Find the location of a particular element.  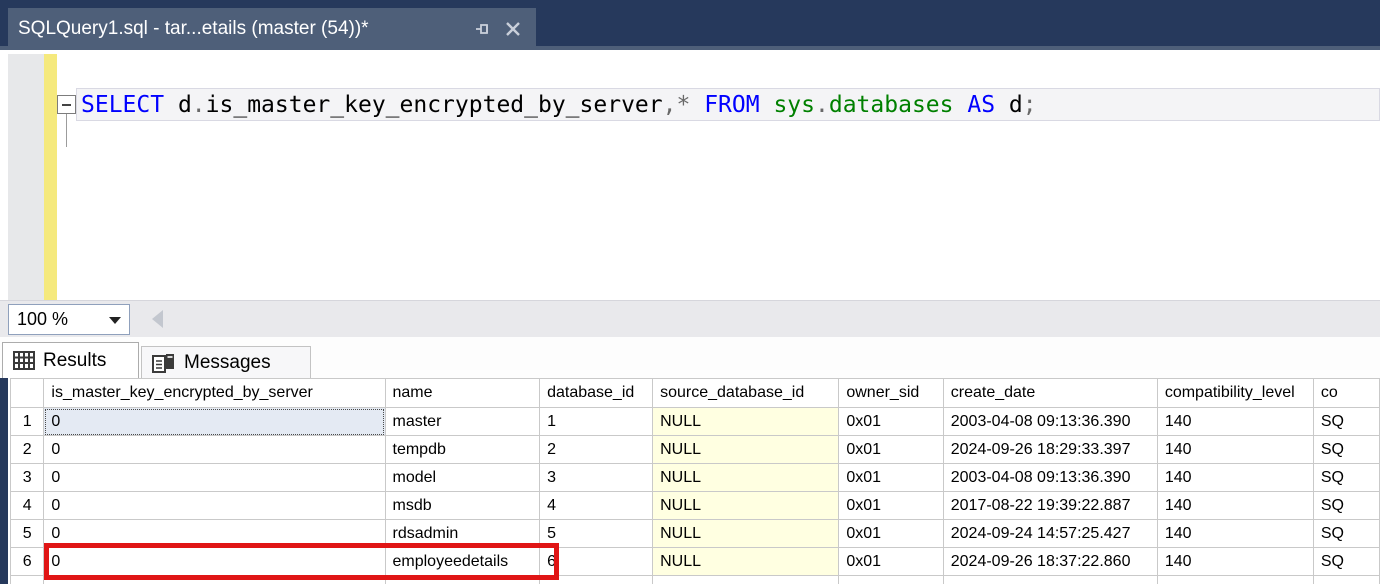

grid-cell: rdsadmin is located at coordinates (462, 533).